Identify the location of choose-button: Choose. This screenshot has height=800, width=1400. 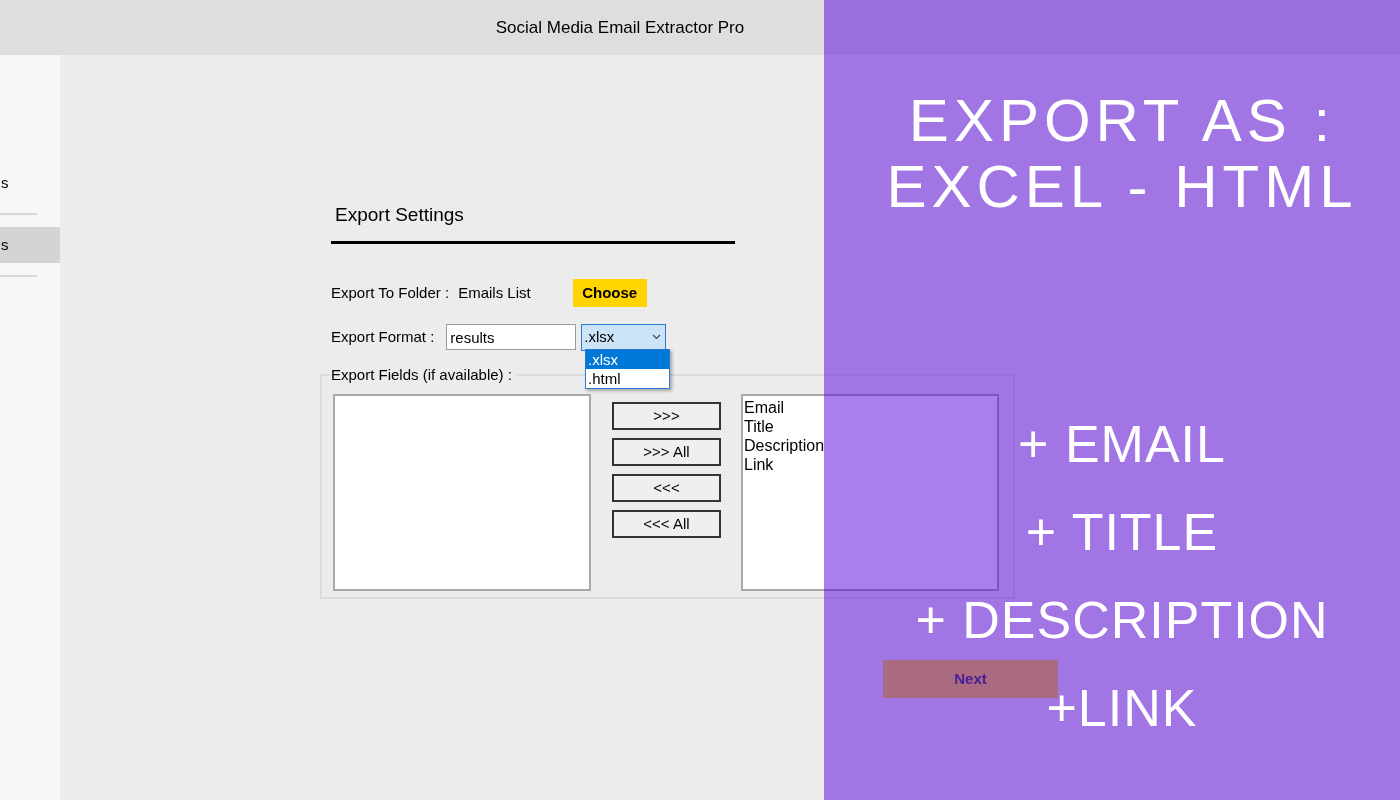
(609, 293).